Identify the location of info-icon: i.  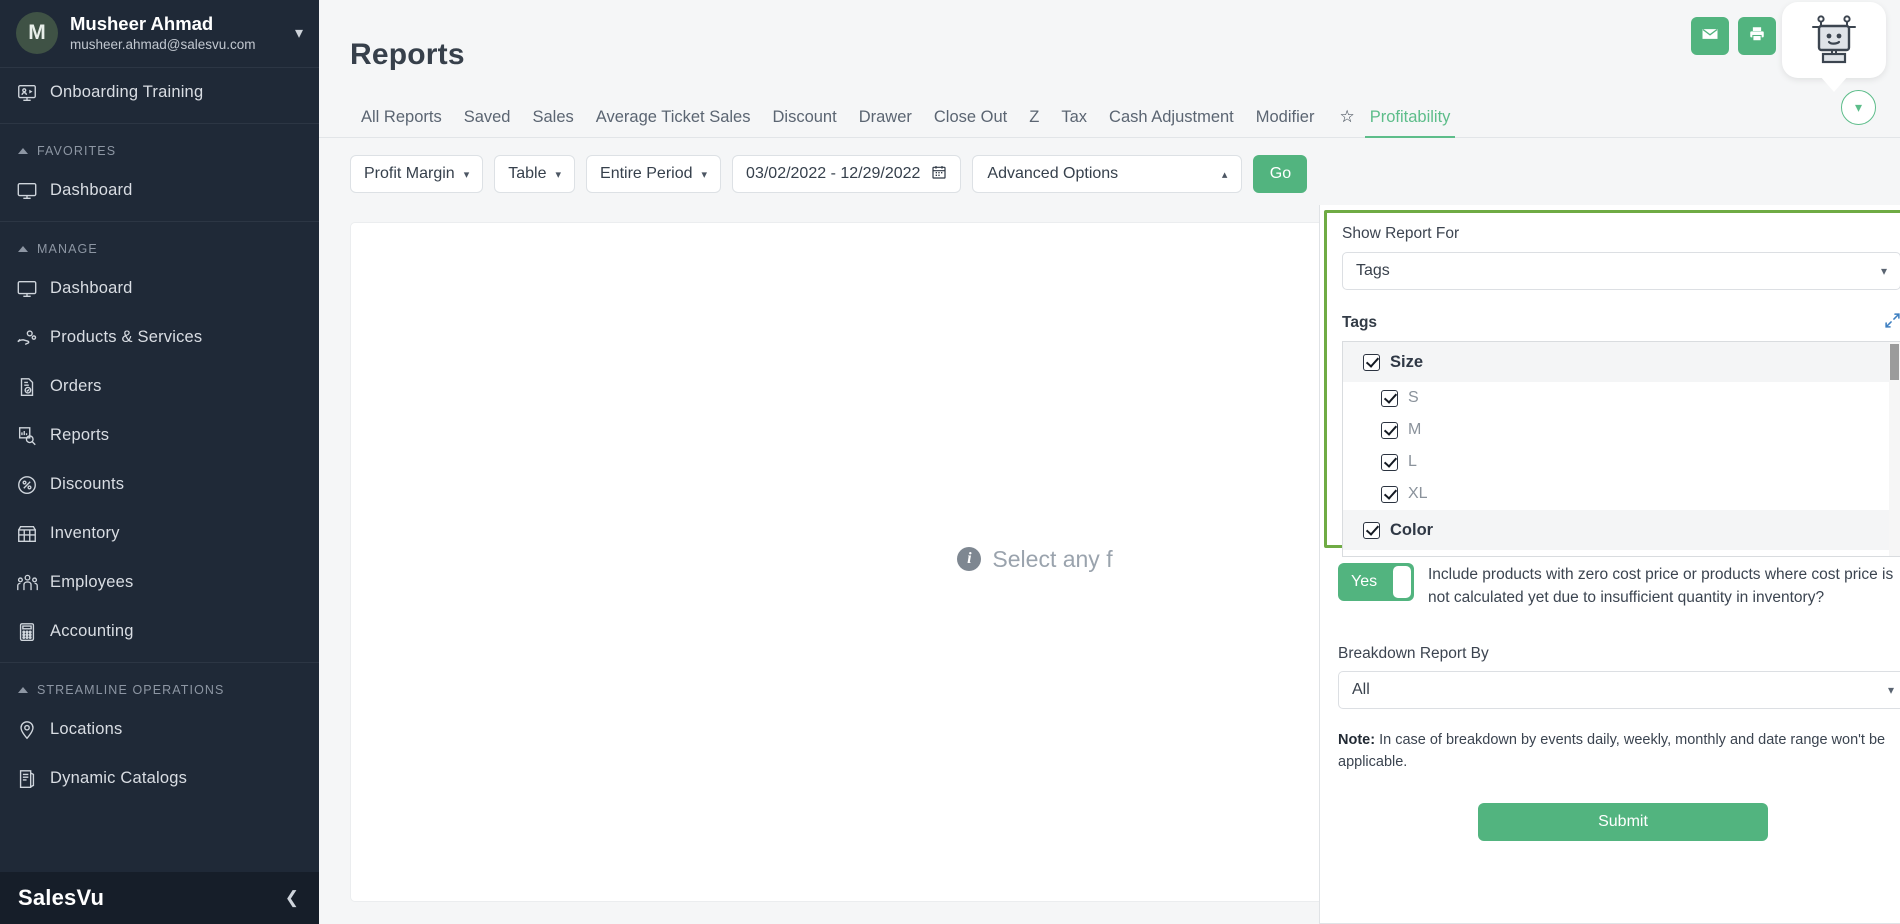
(969, 559).